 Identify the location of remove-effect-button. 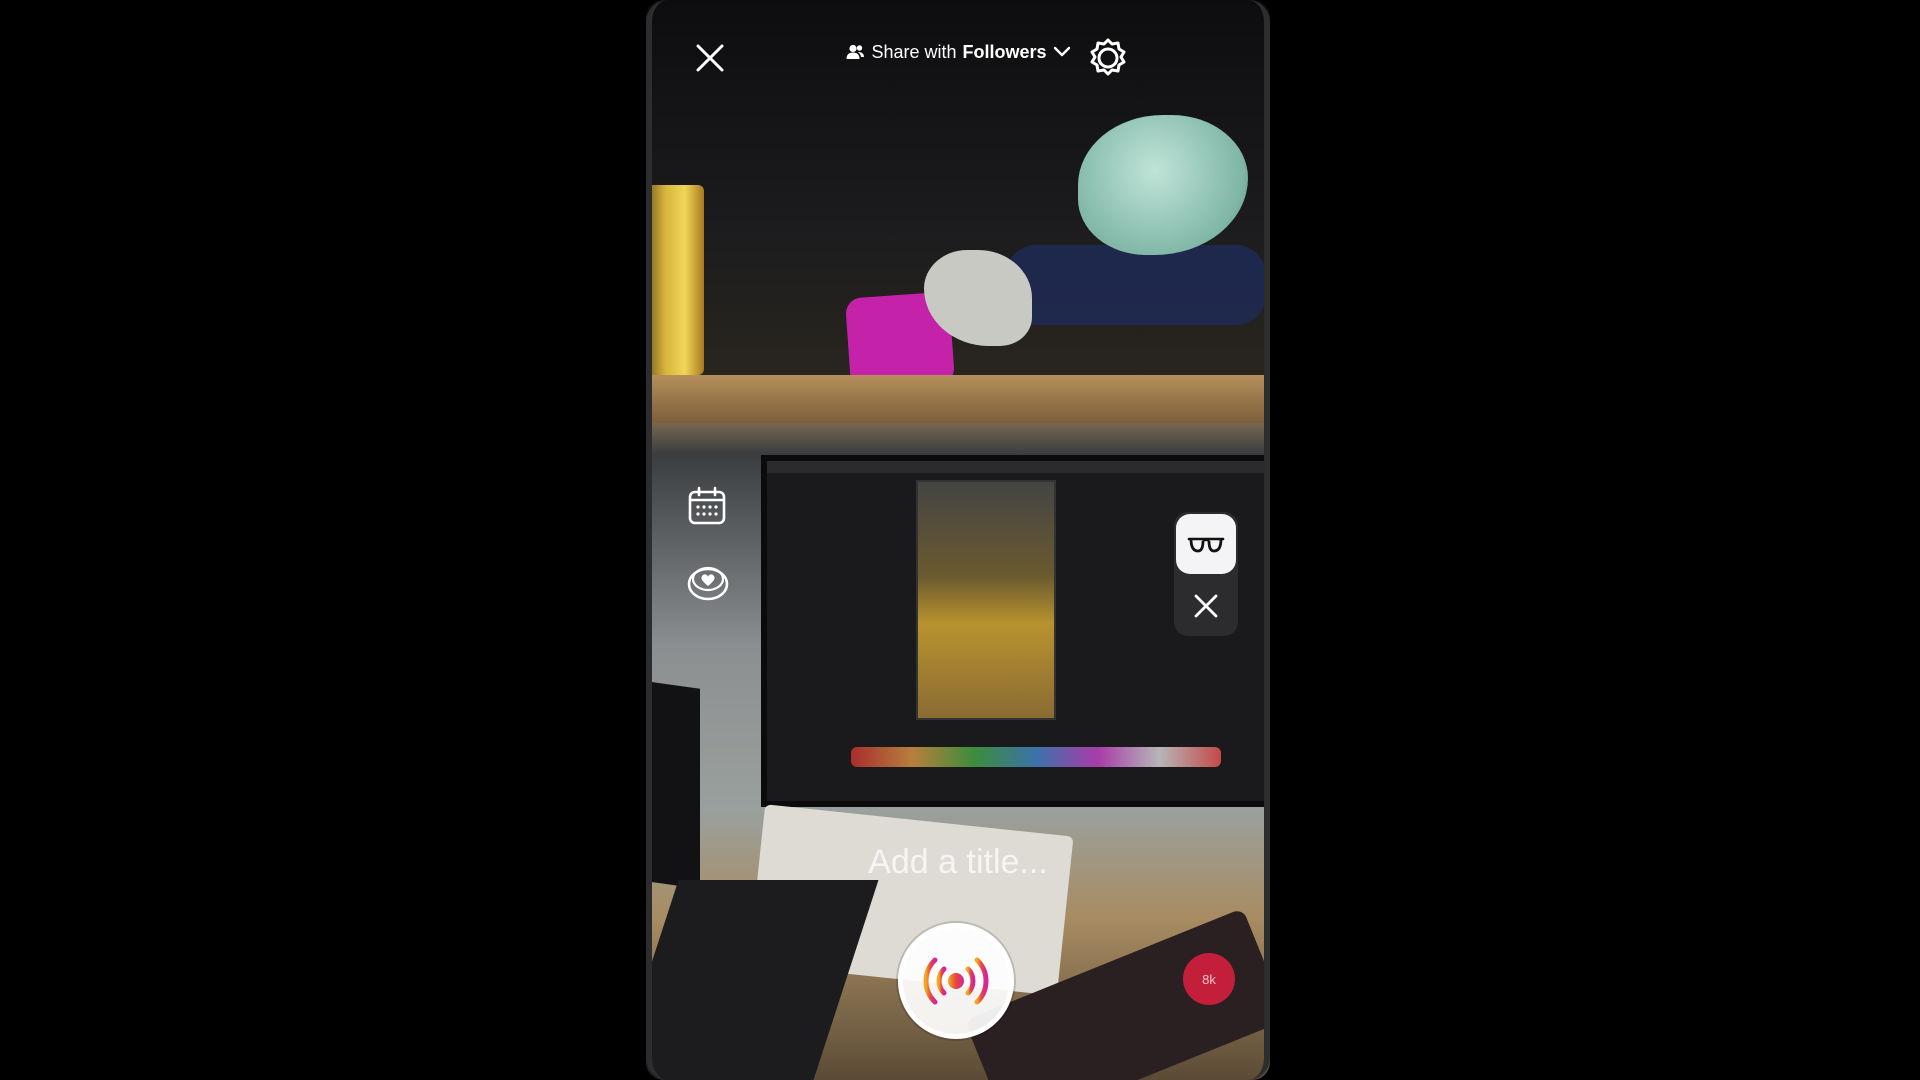
(1206, 606).